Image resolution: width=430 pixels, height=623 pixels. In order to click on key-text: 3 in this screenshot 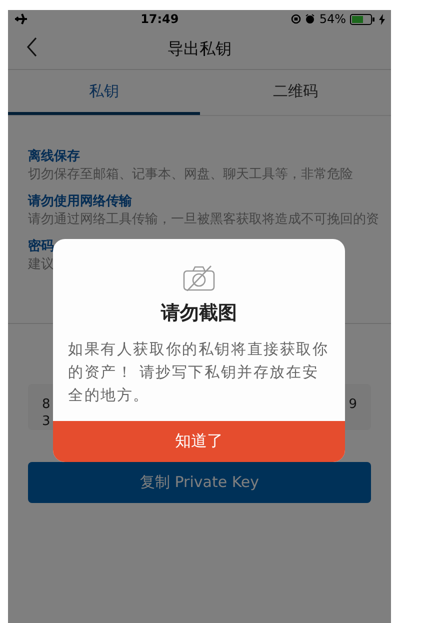, I will do `click(46, 421)`.